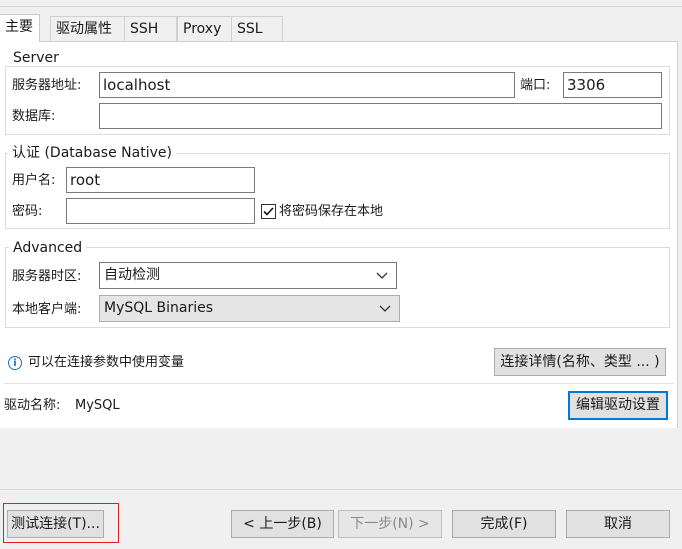 The width and height of the screenshot is (682, 549). I want to click on host-input: localhost, so click(307, 85).